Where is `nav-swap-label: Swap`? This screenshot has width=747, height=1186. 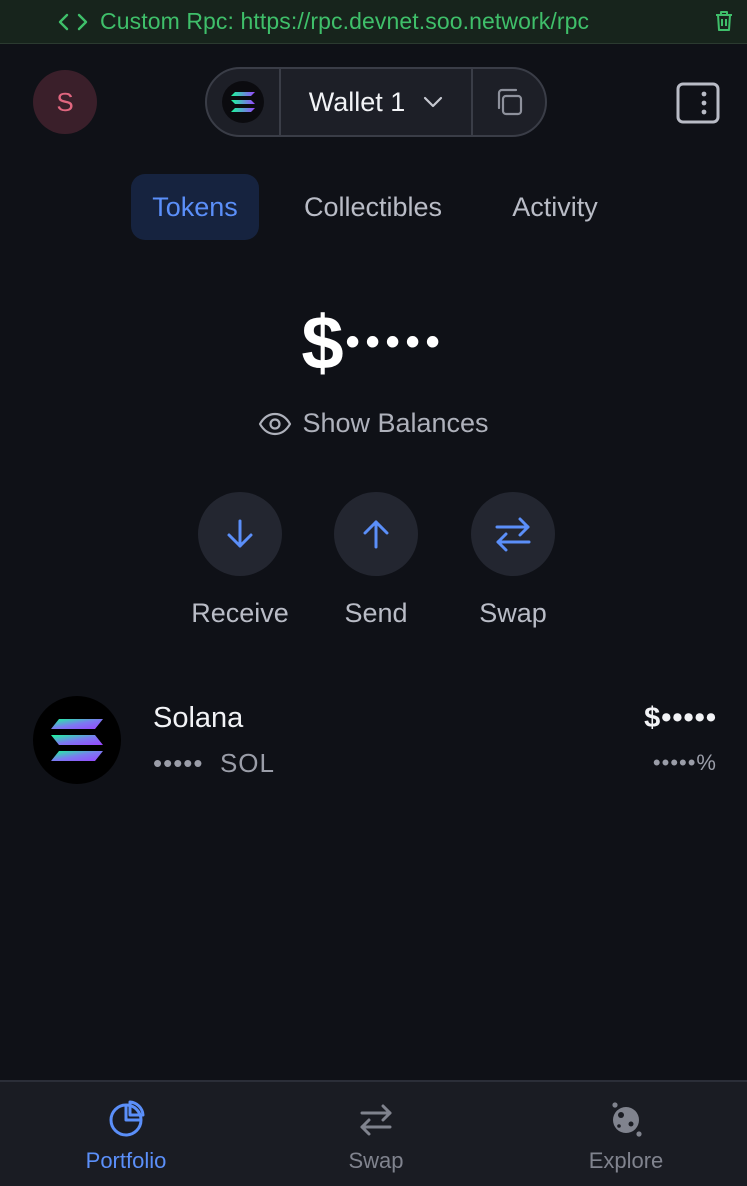 nav-swap-label: Swap is located at coordinates (376, 1160).